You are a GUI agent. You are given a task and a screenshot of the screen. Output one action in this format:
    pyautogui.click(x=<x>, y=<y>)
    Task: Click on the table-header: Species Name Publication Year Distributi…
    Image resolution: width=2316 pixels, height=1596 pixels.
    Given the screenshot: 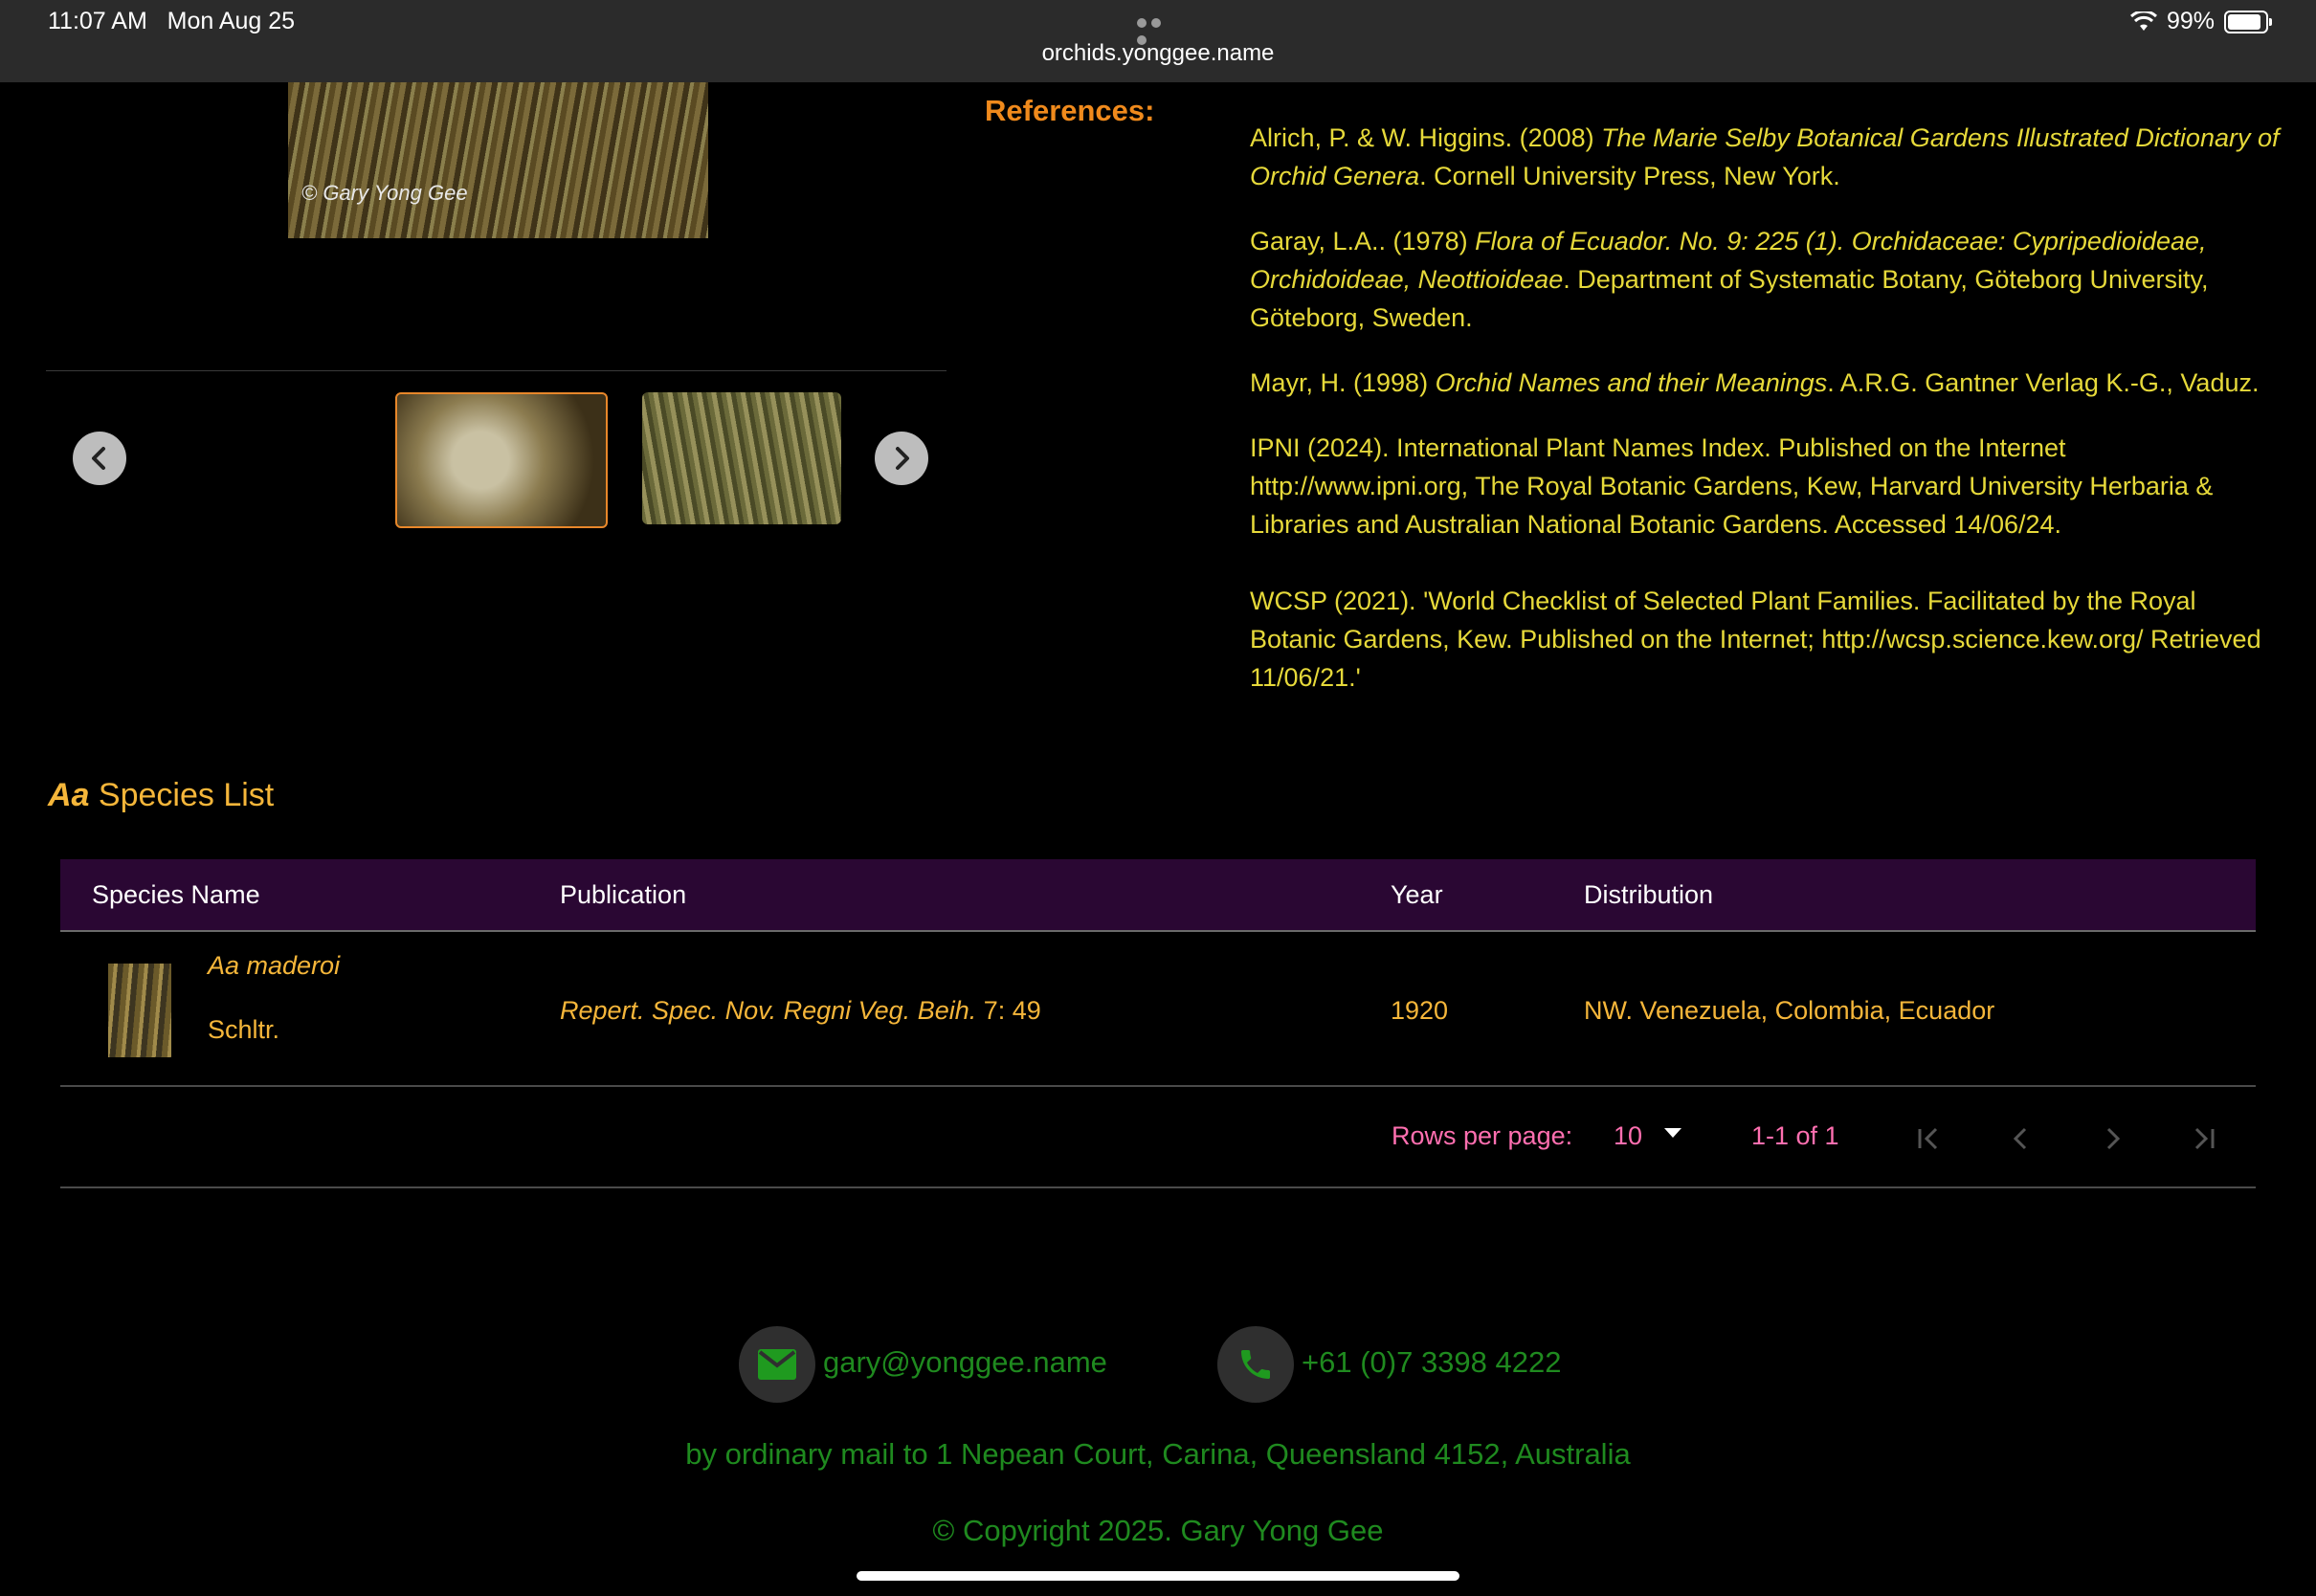 What is the action you would take?
    pyautogui.click(x=1158, y=896)
    